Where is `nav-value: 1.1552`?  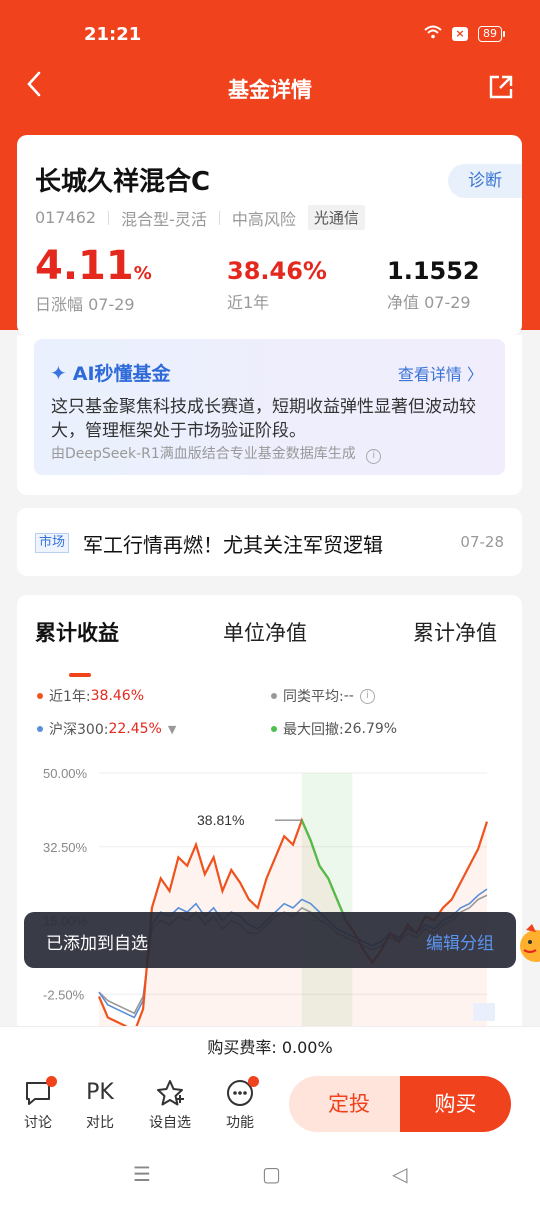
nav-value: 1.1552 is located at coordinates (433, 271).